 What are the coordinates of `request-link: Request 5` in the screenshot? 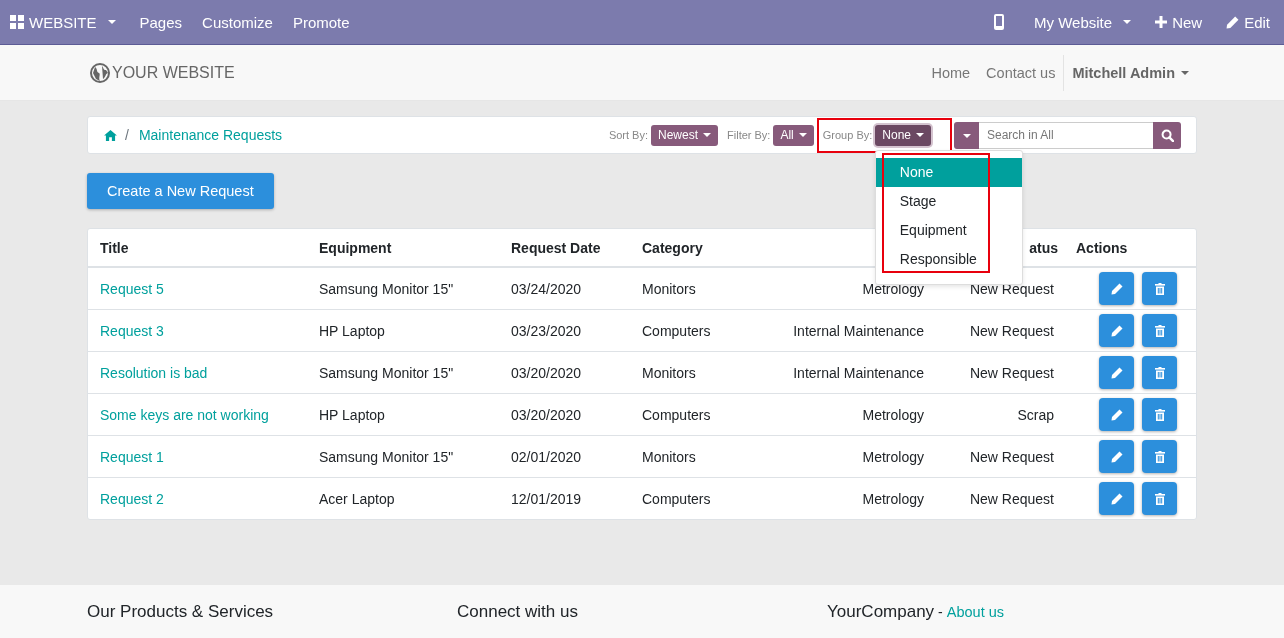 It's located at (132, 288).